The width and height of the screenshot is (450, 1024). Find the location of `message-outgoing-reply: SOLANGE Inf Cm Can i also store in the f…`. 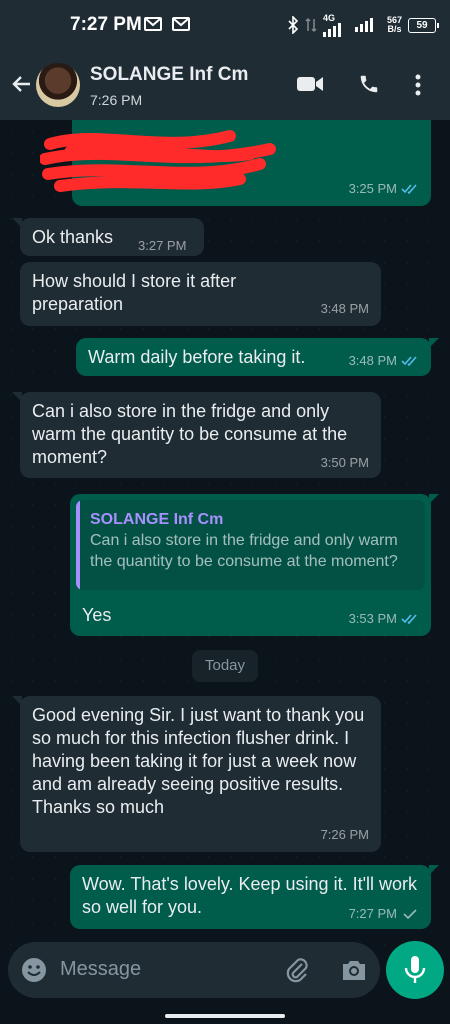

message-outgoing-reply: SOLANGE Inf Cm Can i also store in the f… is located at coordinates (254, 565).